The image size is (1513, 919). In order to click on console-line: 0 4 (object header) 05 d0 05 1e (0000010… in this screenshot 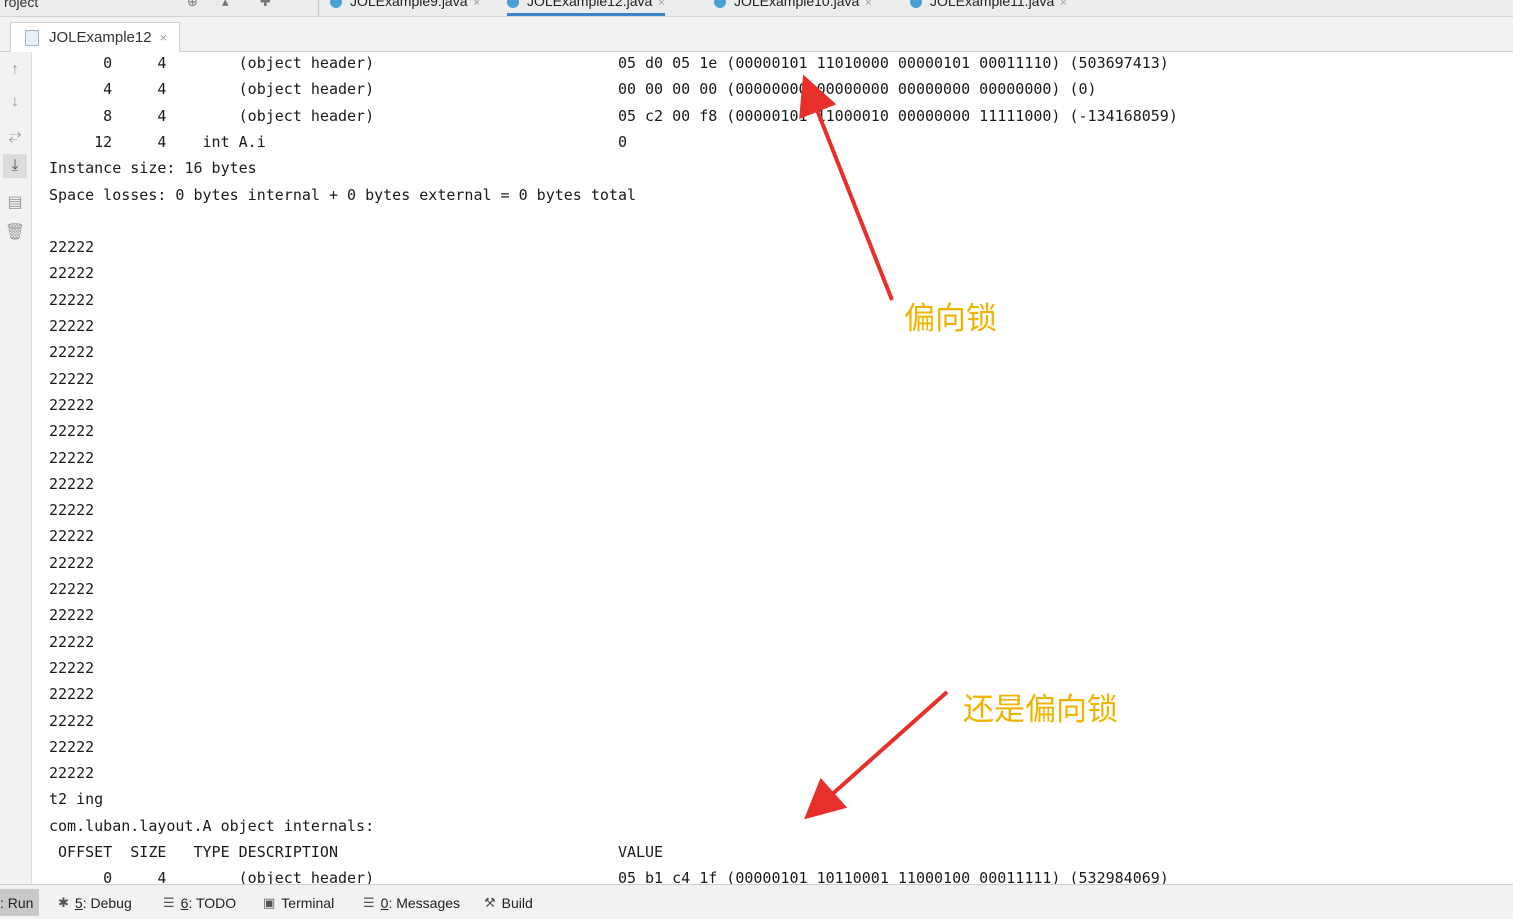, I will do `click(609, 63)`.